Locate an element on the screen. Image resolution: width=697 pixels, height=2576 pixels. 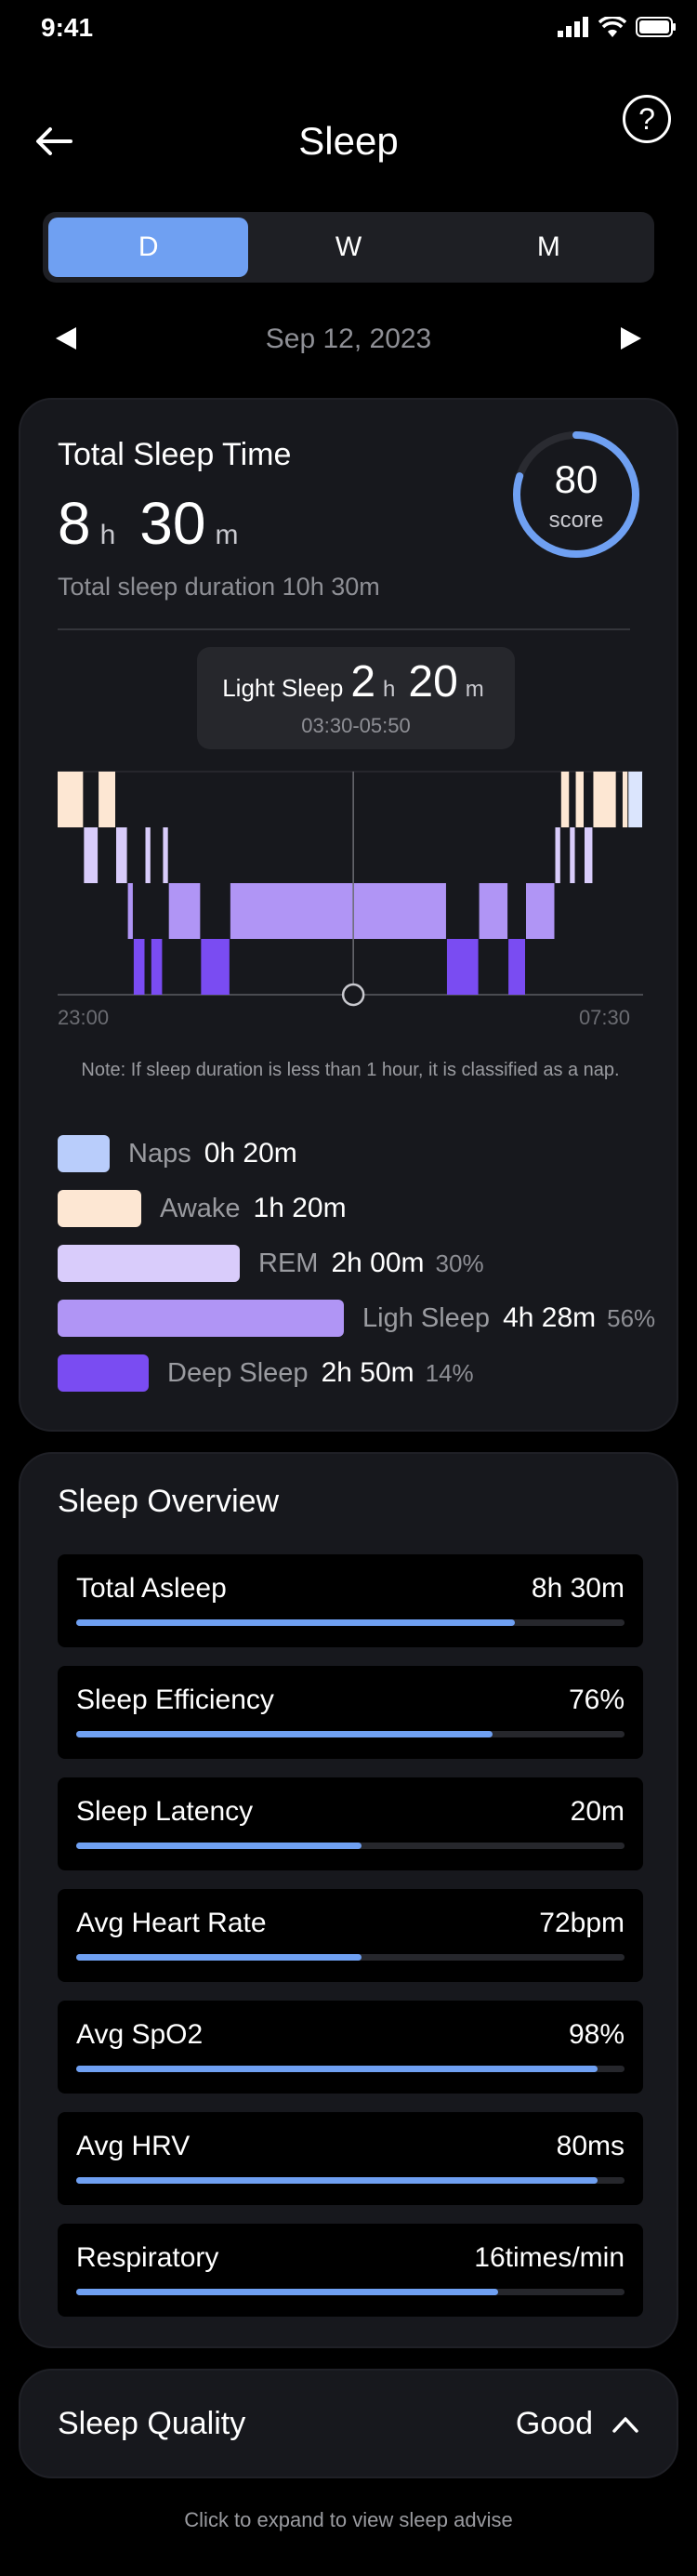
legend-name: Ligh Sleep is located at coordinates (426, 1317).